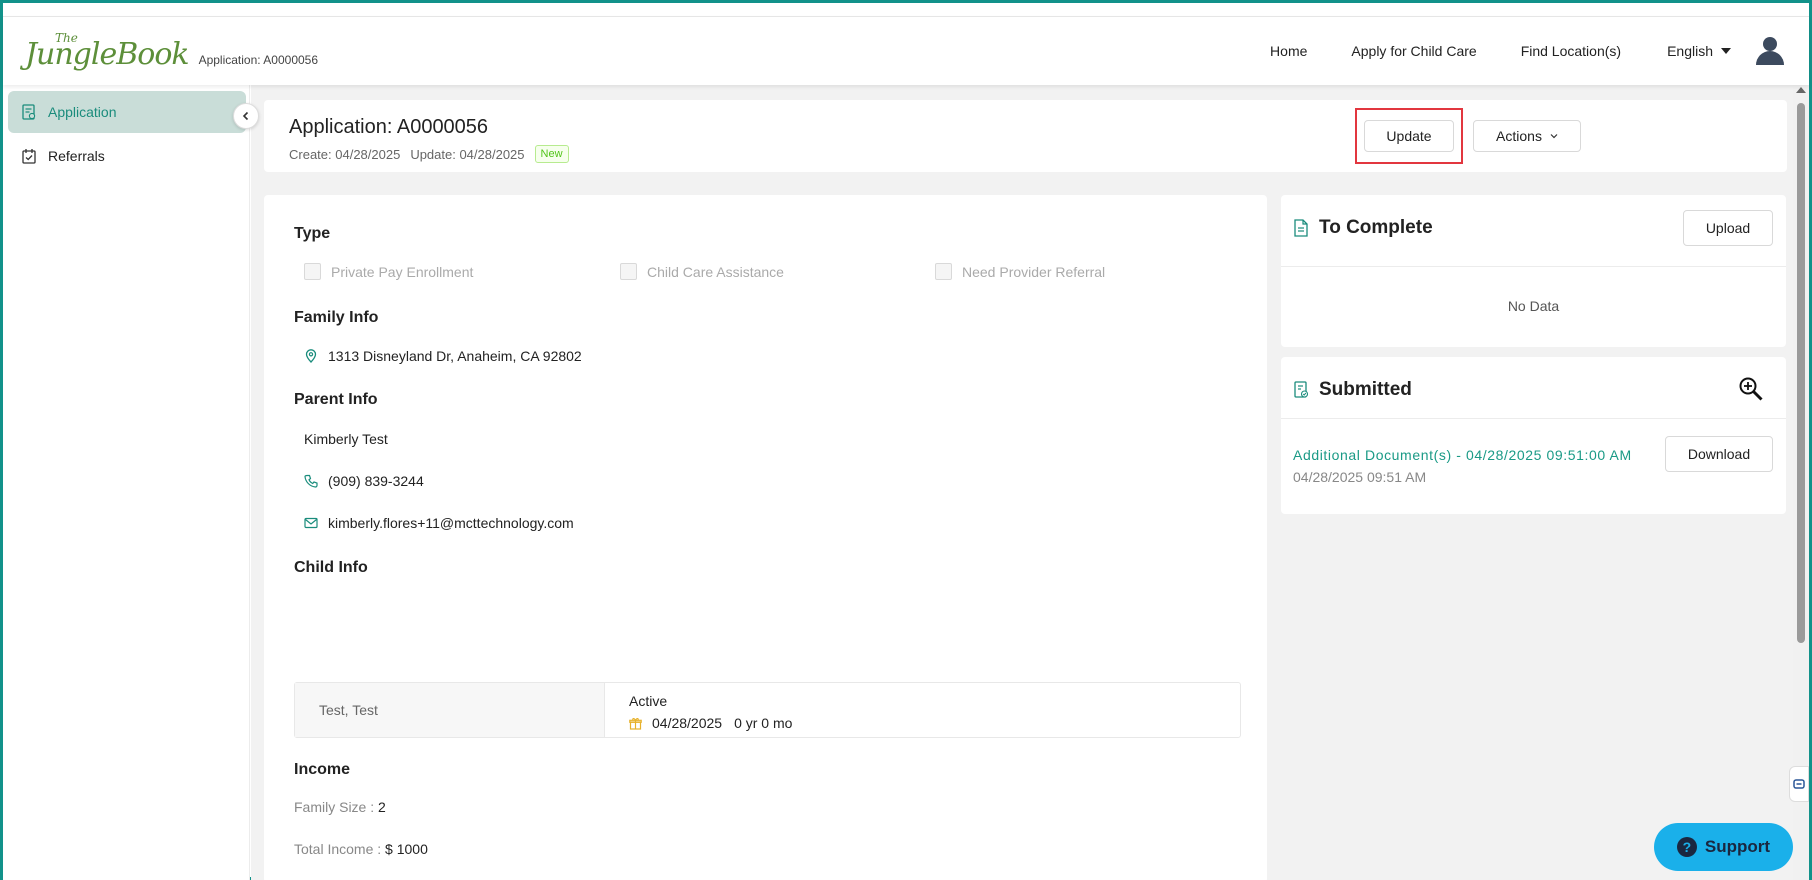 The height and width of the screenshot is (880, 1812). Describe the element at coordinates (1409, 136) in the screenshot. I see `update-button: Update` at that location.